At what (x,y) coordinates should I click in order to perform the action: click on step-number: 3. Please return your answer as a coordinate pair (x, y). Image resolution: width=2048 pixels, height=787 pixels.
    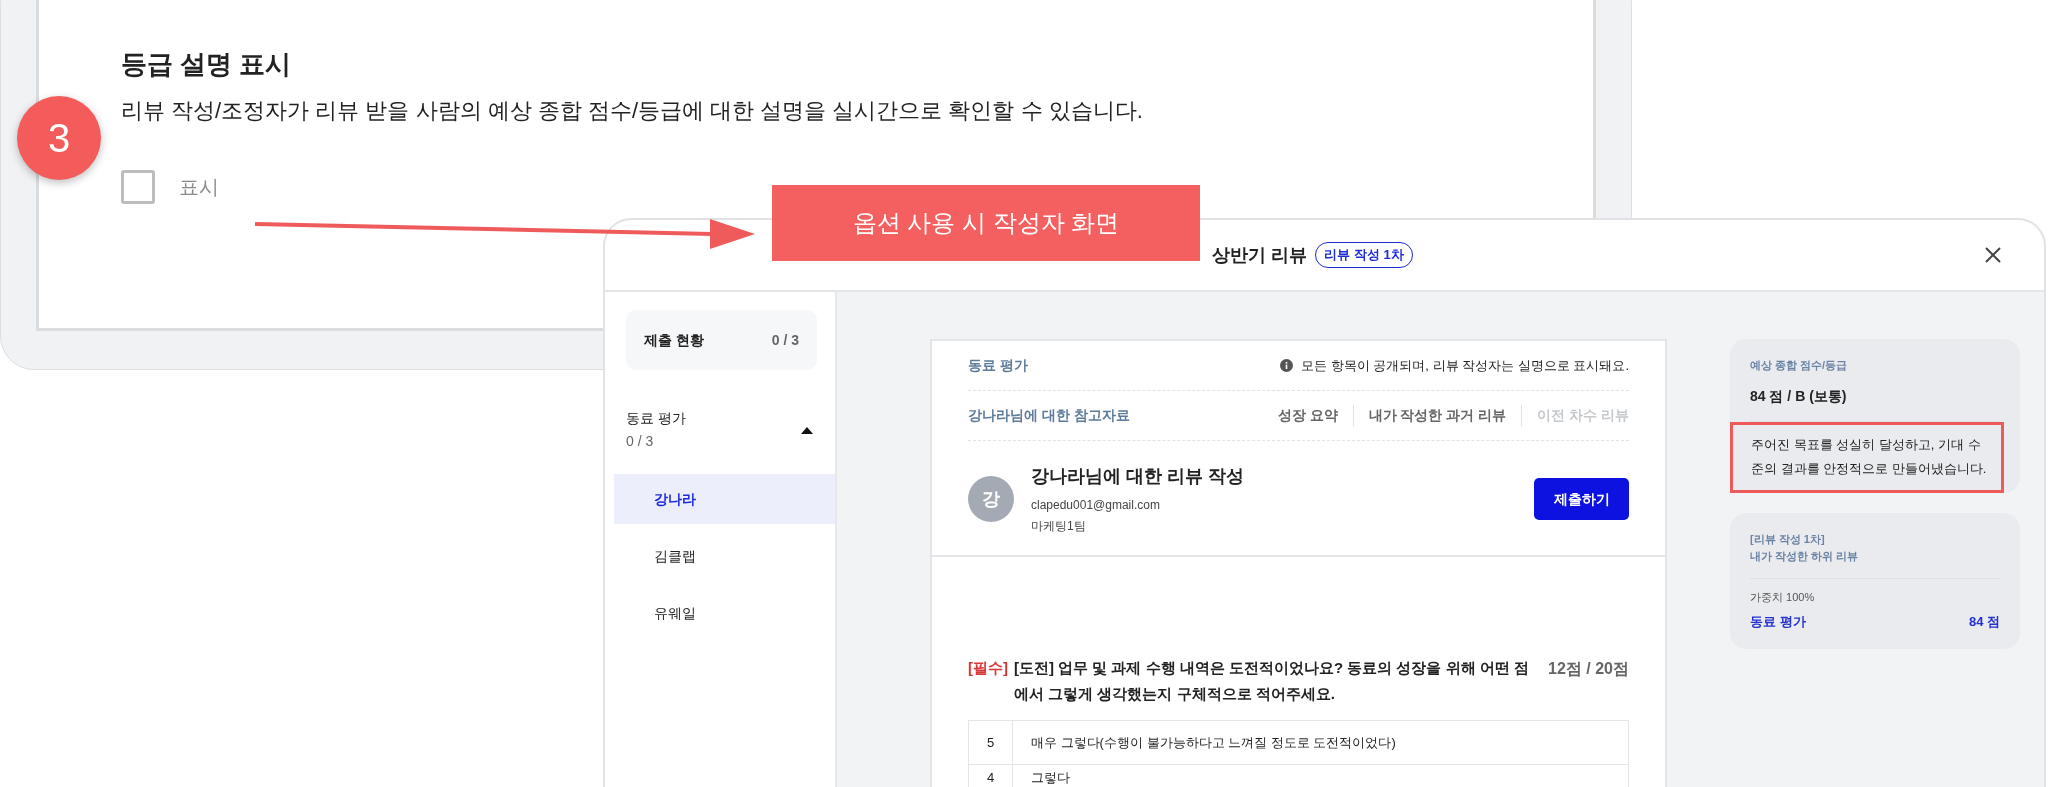
    Looking at the image, I should click on (59, 138).